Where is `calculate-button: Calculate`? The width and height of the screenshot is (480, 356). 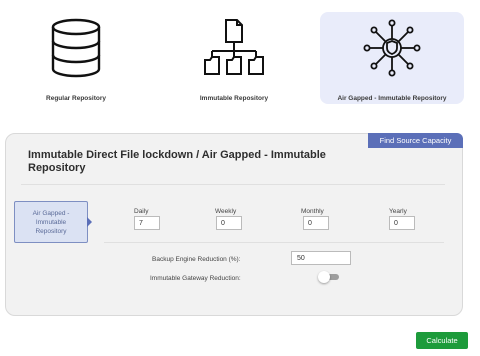 calculate-button: Calculate is located at coordinates (442, 340).